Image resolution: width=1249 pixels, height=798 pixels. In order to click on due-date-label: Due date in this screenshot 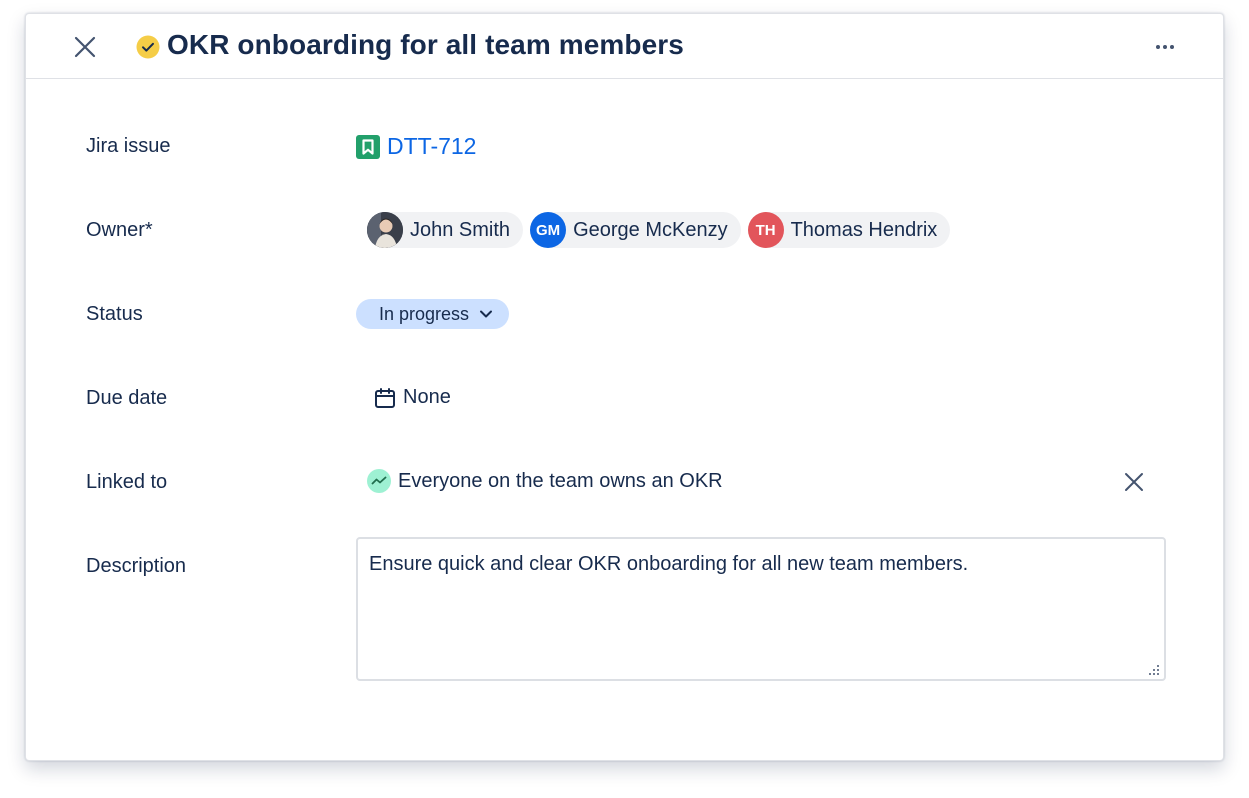, I will do `click(127, 398)`.